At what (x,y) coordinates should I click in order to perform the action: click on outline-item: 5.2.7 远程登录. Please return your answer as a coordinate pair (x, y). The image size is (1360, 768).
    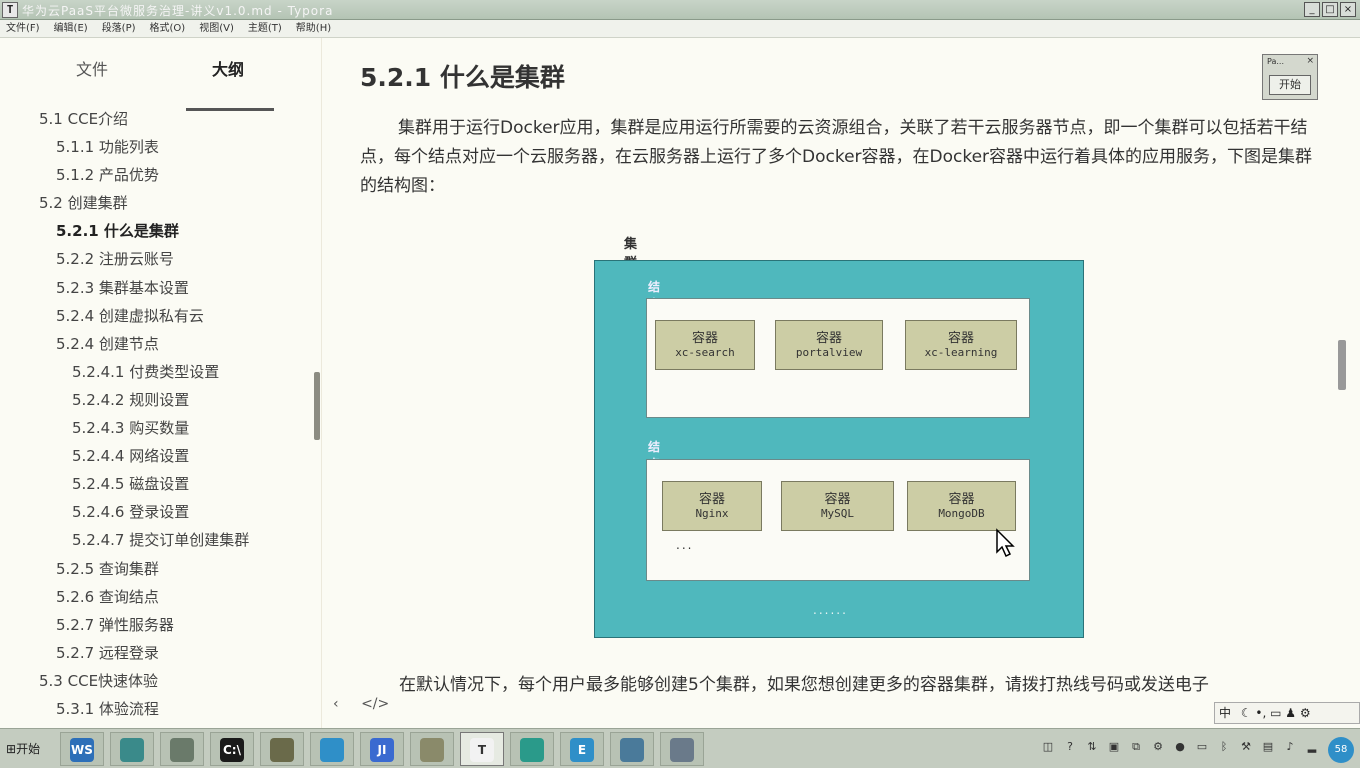
    Looking at the image, I should click on (107, 652).